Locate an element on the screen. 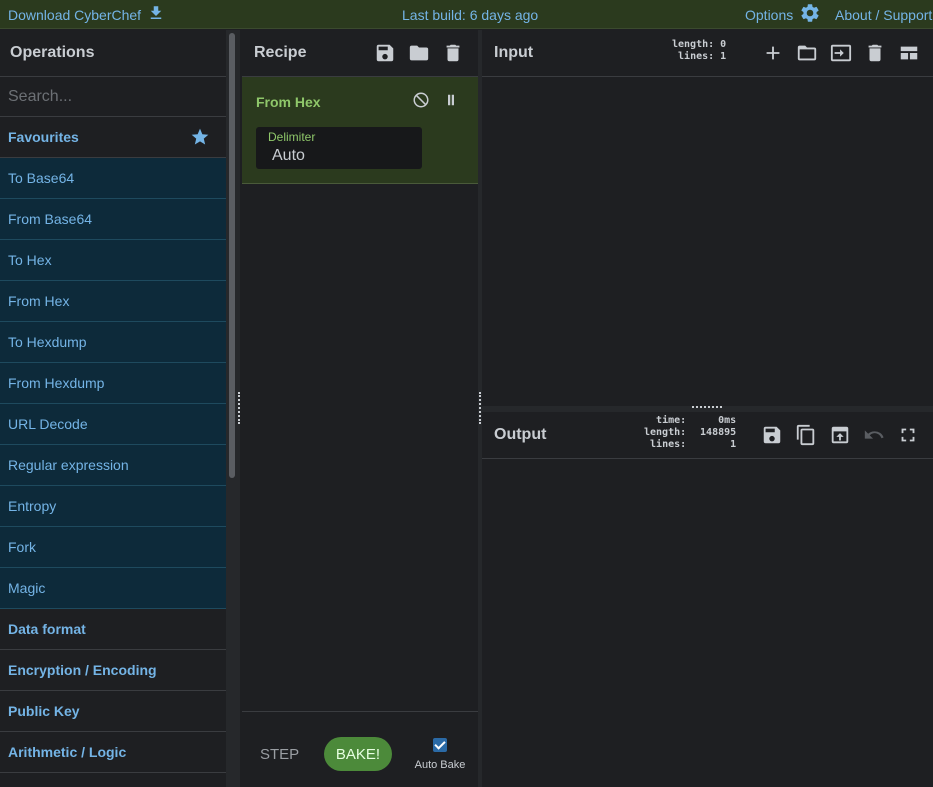  input-lines-label: lines: is located at coordinates (696, 56).